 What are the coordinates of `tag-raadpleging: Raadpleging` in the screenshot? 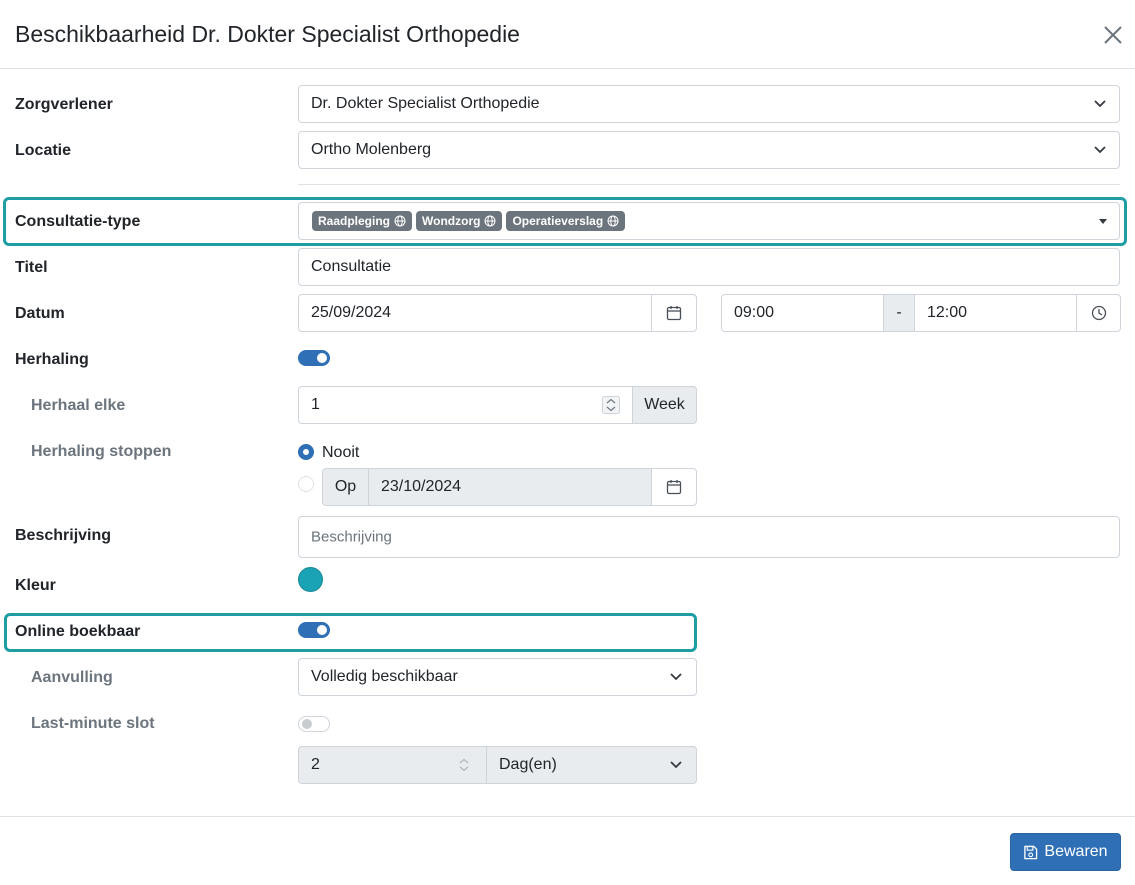 It's located at (362, 221).